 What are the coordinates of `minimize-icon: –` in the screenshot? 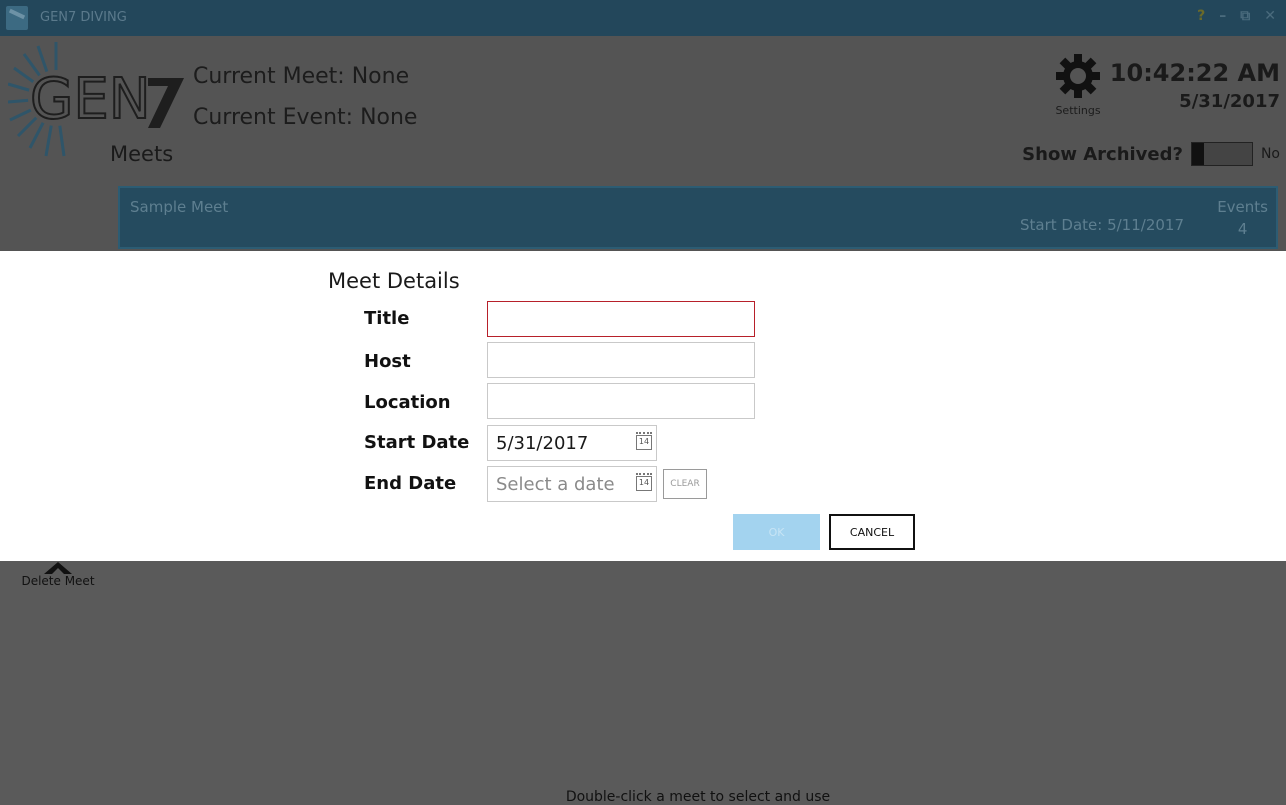 It's located at (1222, 16).